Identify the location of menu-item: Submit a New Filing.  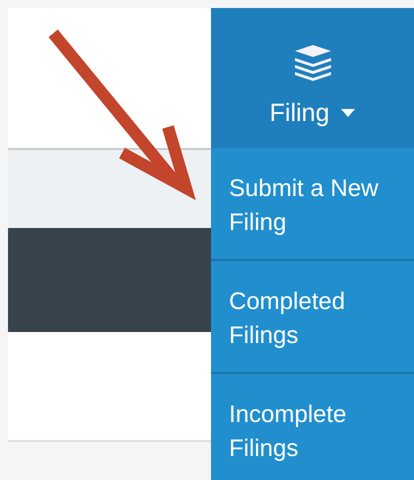
(312, 204).